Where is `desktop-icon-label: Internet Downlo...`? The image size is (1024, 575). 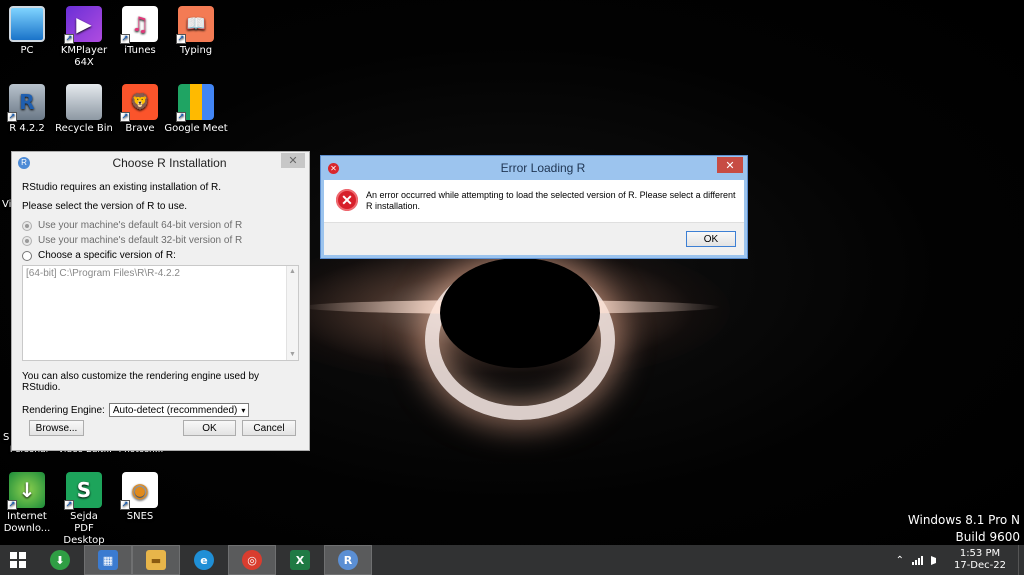
desktop-icon-label: Internet Downlo... is located at coordinates (27, 522).